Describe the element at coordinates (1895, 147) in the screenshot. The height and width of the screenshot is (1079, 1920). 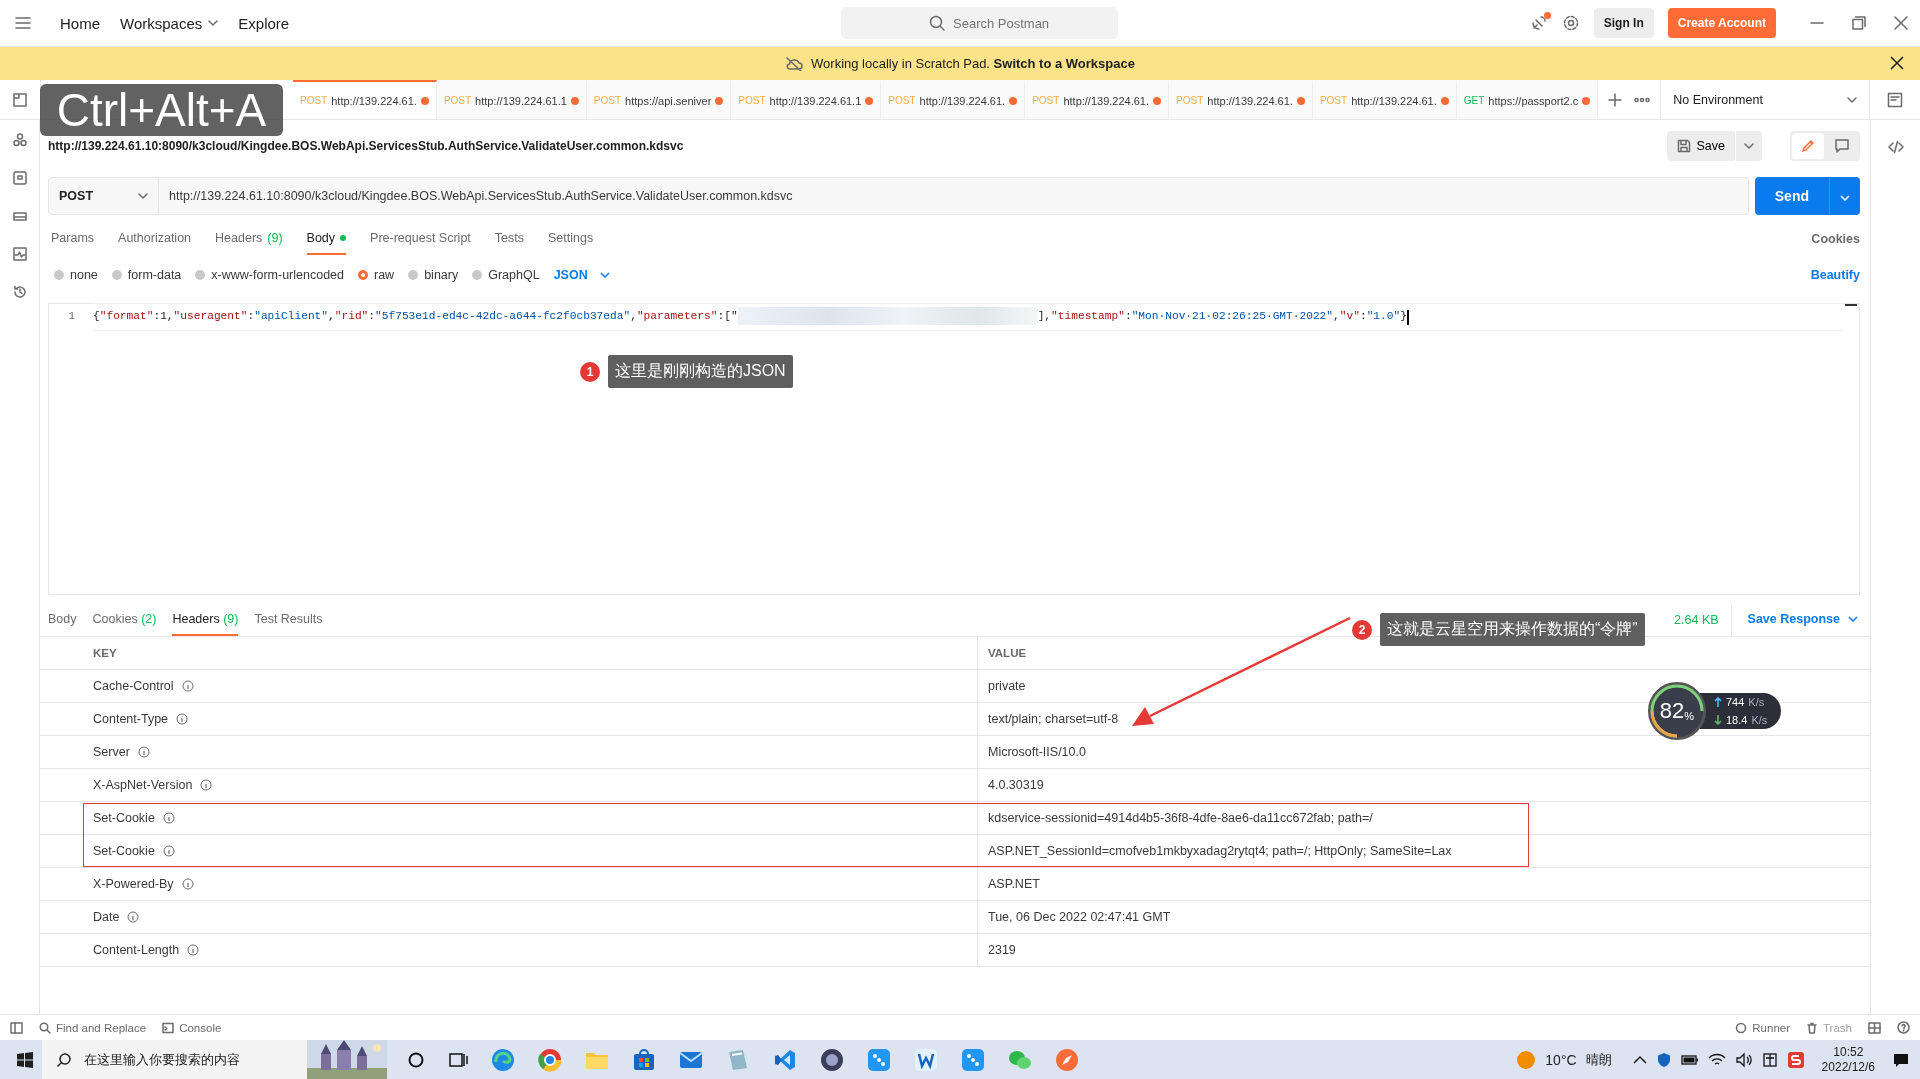
I see `code-icon` at that location.